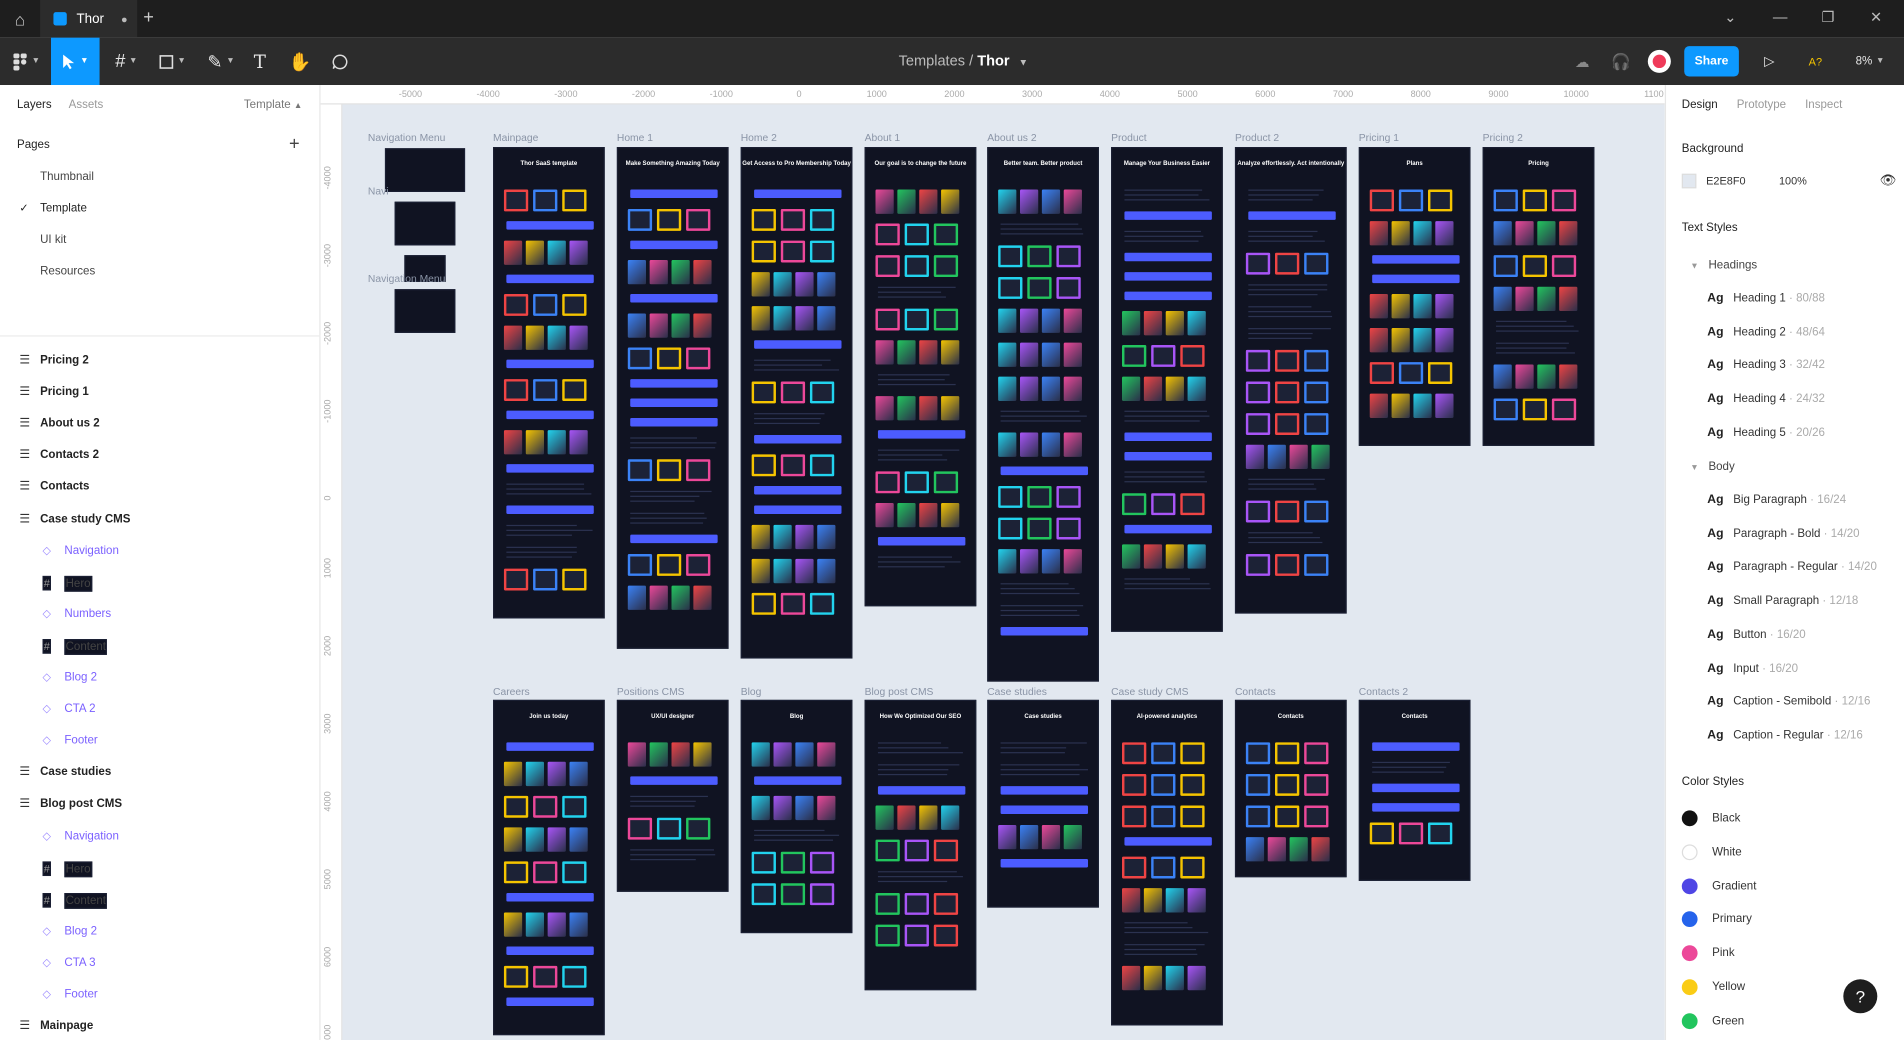 The width and height of the screenshot is (1904, 1040). What do you see at coordinates (1766, 365) in the screenshot?
I see `text-style-item: Ag Heading 3 · 32/42` at bounding box center [1766, 365].